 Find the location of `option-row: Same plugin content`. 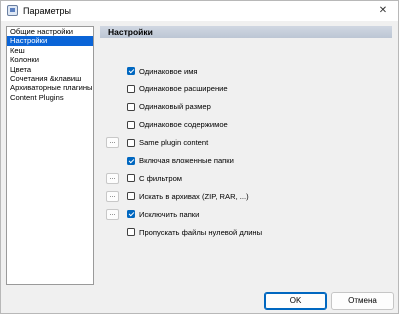

option-row: Same plugin content is located at coordinates (167, 143).